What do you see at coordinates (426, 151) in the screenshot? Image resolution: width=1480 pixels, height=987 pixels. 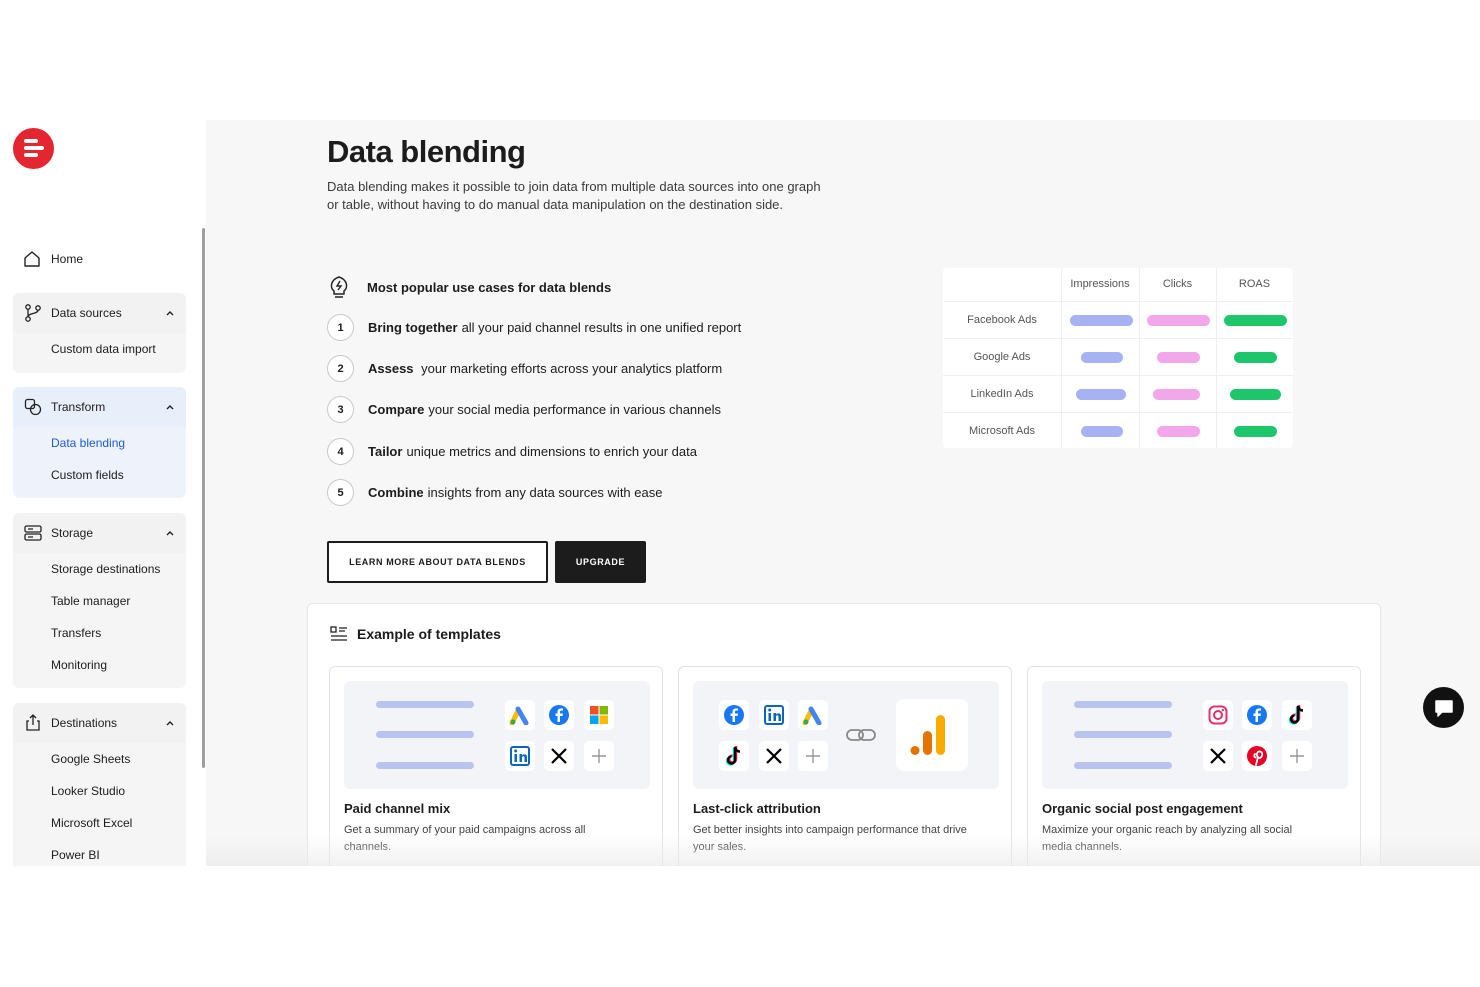 I see `page-title: Data blending` at bounding box center [426, 151].